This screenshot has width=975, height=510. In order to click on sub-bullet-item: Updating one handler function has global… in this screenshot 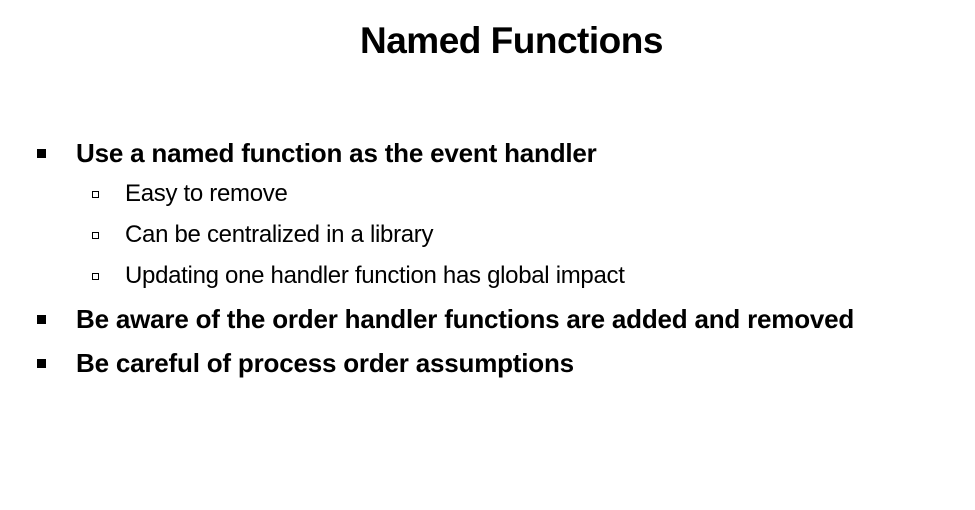, I will do `click(487, 276)`.